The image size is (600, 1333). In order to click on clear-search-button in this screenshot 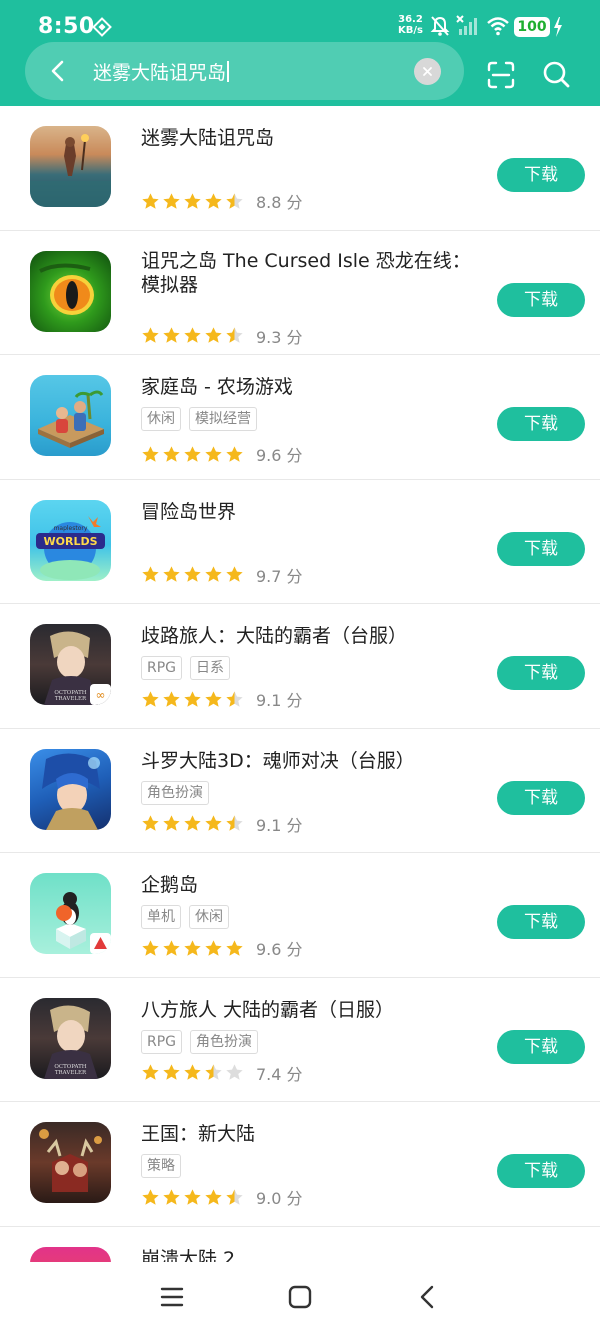, I will do `click(427, 71)`.